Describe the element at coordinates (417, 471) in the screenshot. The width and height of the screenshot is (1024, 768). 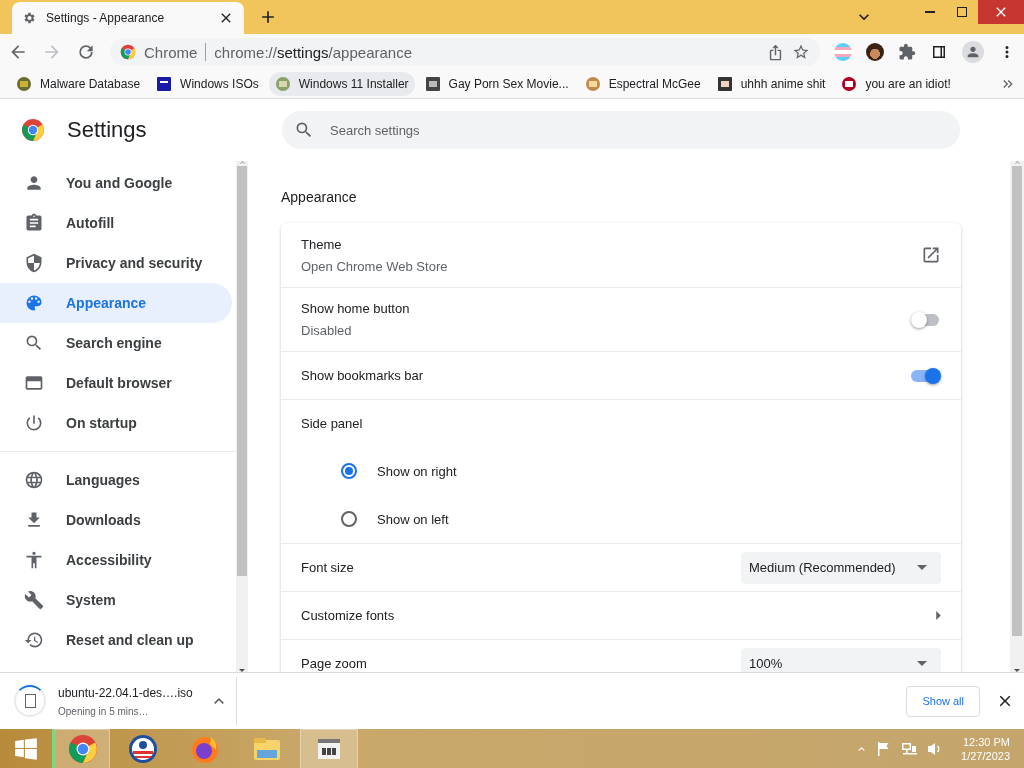
I see `radio-label: Show on right` at that location.